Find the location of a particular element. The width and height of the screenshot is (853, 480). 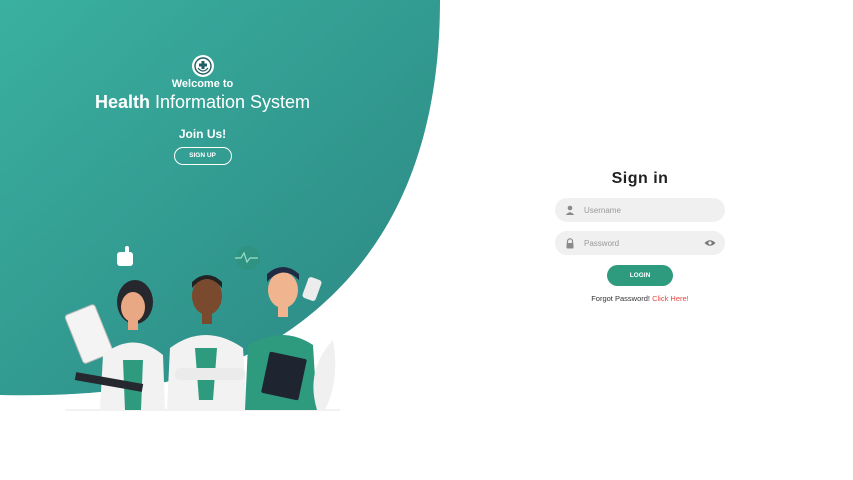

thumbs-up-icon is located at coordinates (125, 256).